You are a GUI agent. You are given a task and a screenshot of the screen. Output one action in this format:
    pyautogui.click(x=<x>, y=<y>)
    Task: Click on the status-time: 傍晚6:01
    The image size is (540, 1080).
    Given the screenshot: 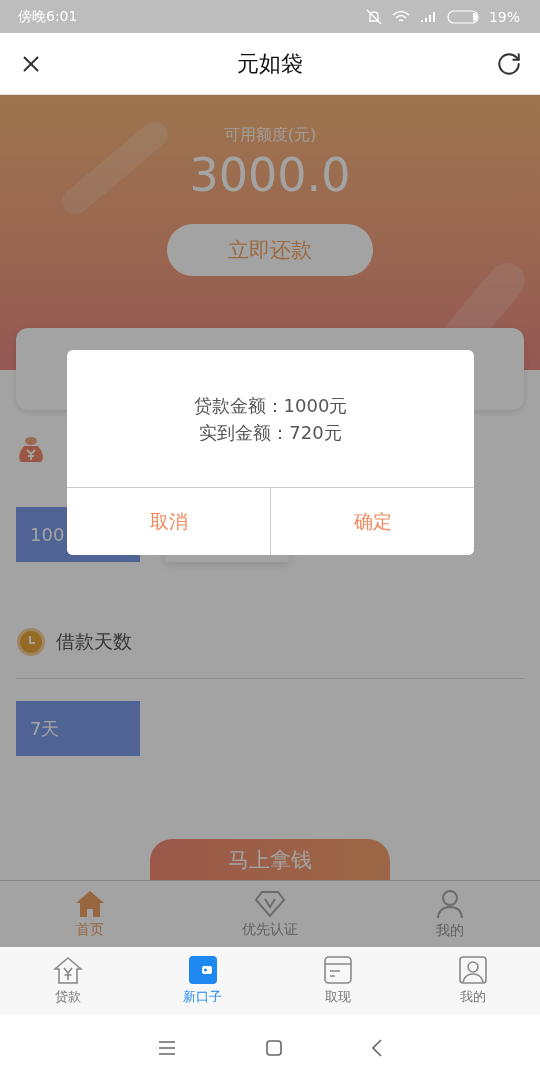 What is the action you would take?
    pyautogui.click(x=48, y=16)
    